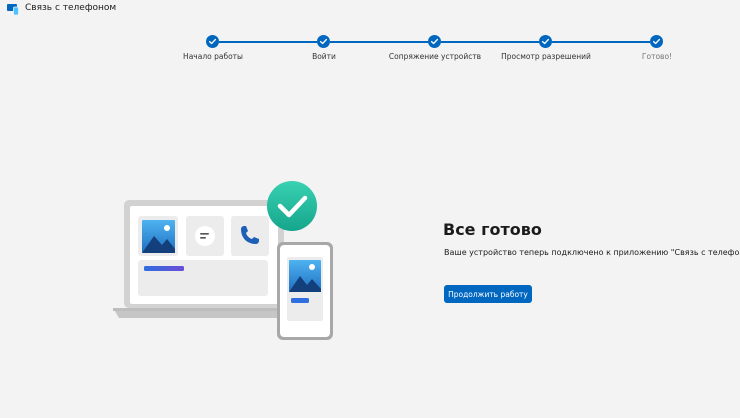 The image size is (740, 418). Describe the element at coordinates (488, 294) in the screenshot. I see `continue-button: Продолжить работу` at that location.